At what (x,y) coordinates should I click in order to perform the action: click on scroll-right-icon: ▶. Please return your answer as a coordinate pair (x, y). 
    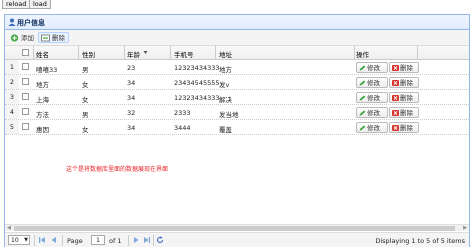
    Looking at the image, I should click on (465, 228).